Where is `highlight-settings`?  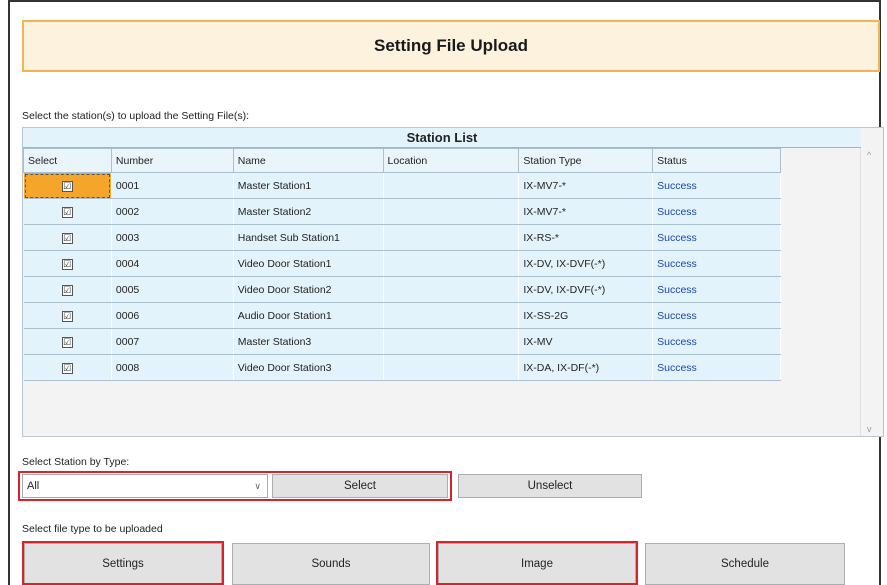 highlight-settings is located at coordinates (123, 563).